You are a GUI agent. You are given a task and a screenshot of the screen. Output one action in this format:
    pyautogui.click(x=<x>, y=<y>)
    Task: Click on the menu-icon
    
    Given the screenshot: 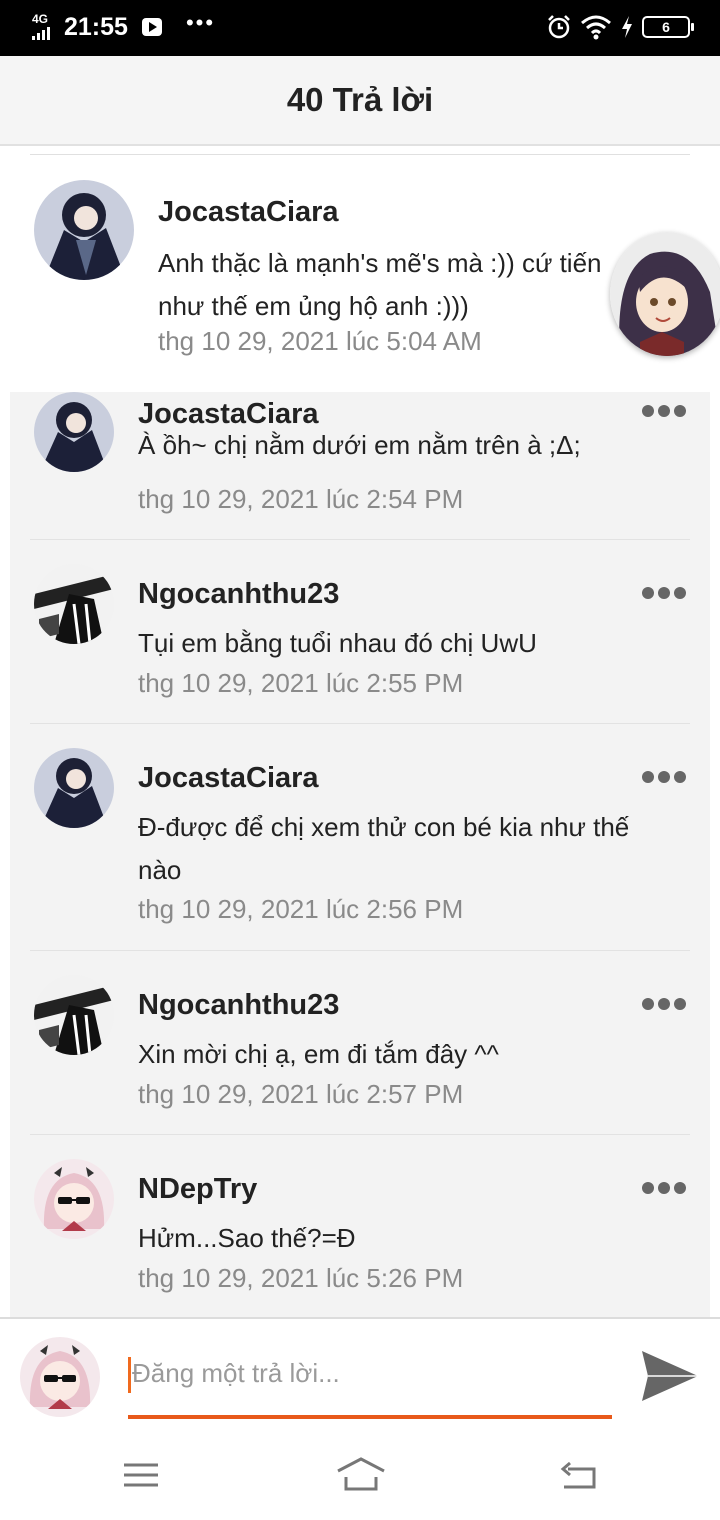 What is the action you would take?
    pyautogui.click(x=142, y=1475)
    